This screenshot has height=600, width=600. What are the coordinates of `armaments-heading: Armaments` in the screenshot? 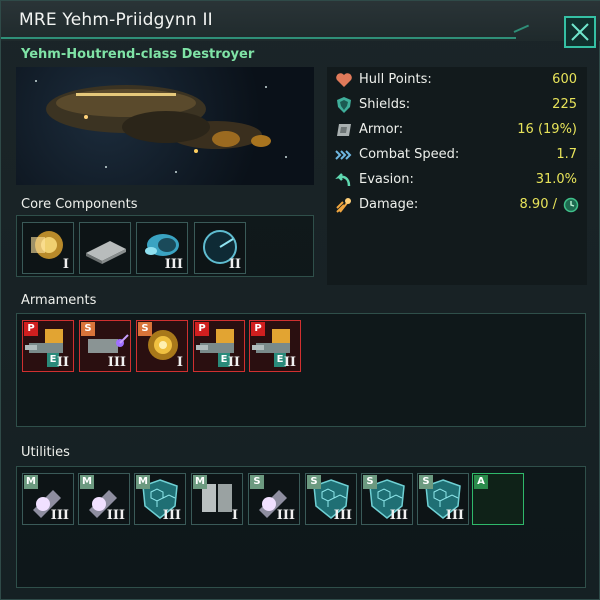 It's located at (59, 300).